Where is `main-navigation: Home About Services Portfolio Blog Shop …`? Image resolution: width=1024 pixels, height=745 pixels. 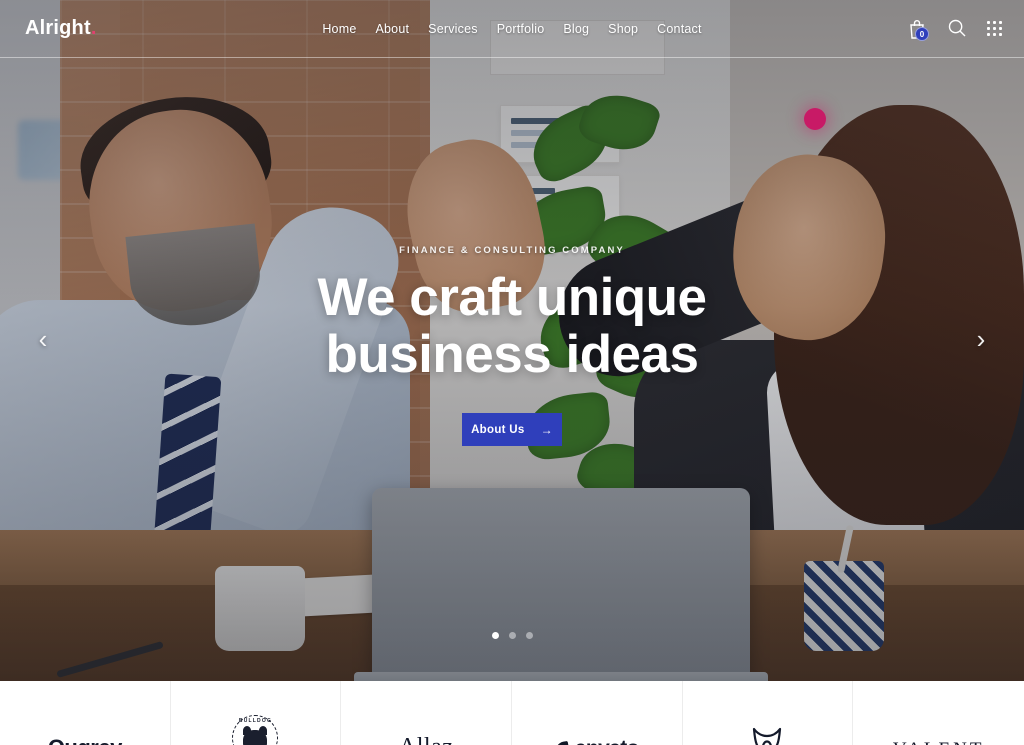
main-navigation: Home About Services Portfolio Blog Shop … is located at coordinates (512, 29).